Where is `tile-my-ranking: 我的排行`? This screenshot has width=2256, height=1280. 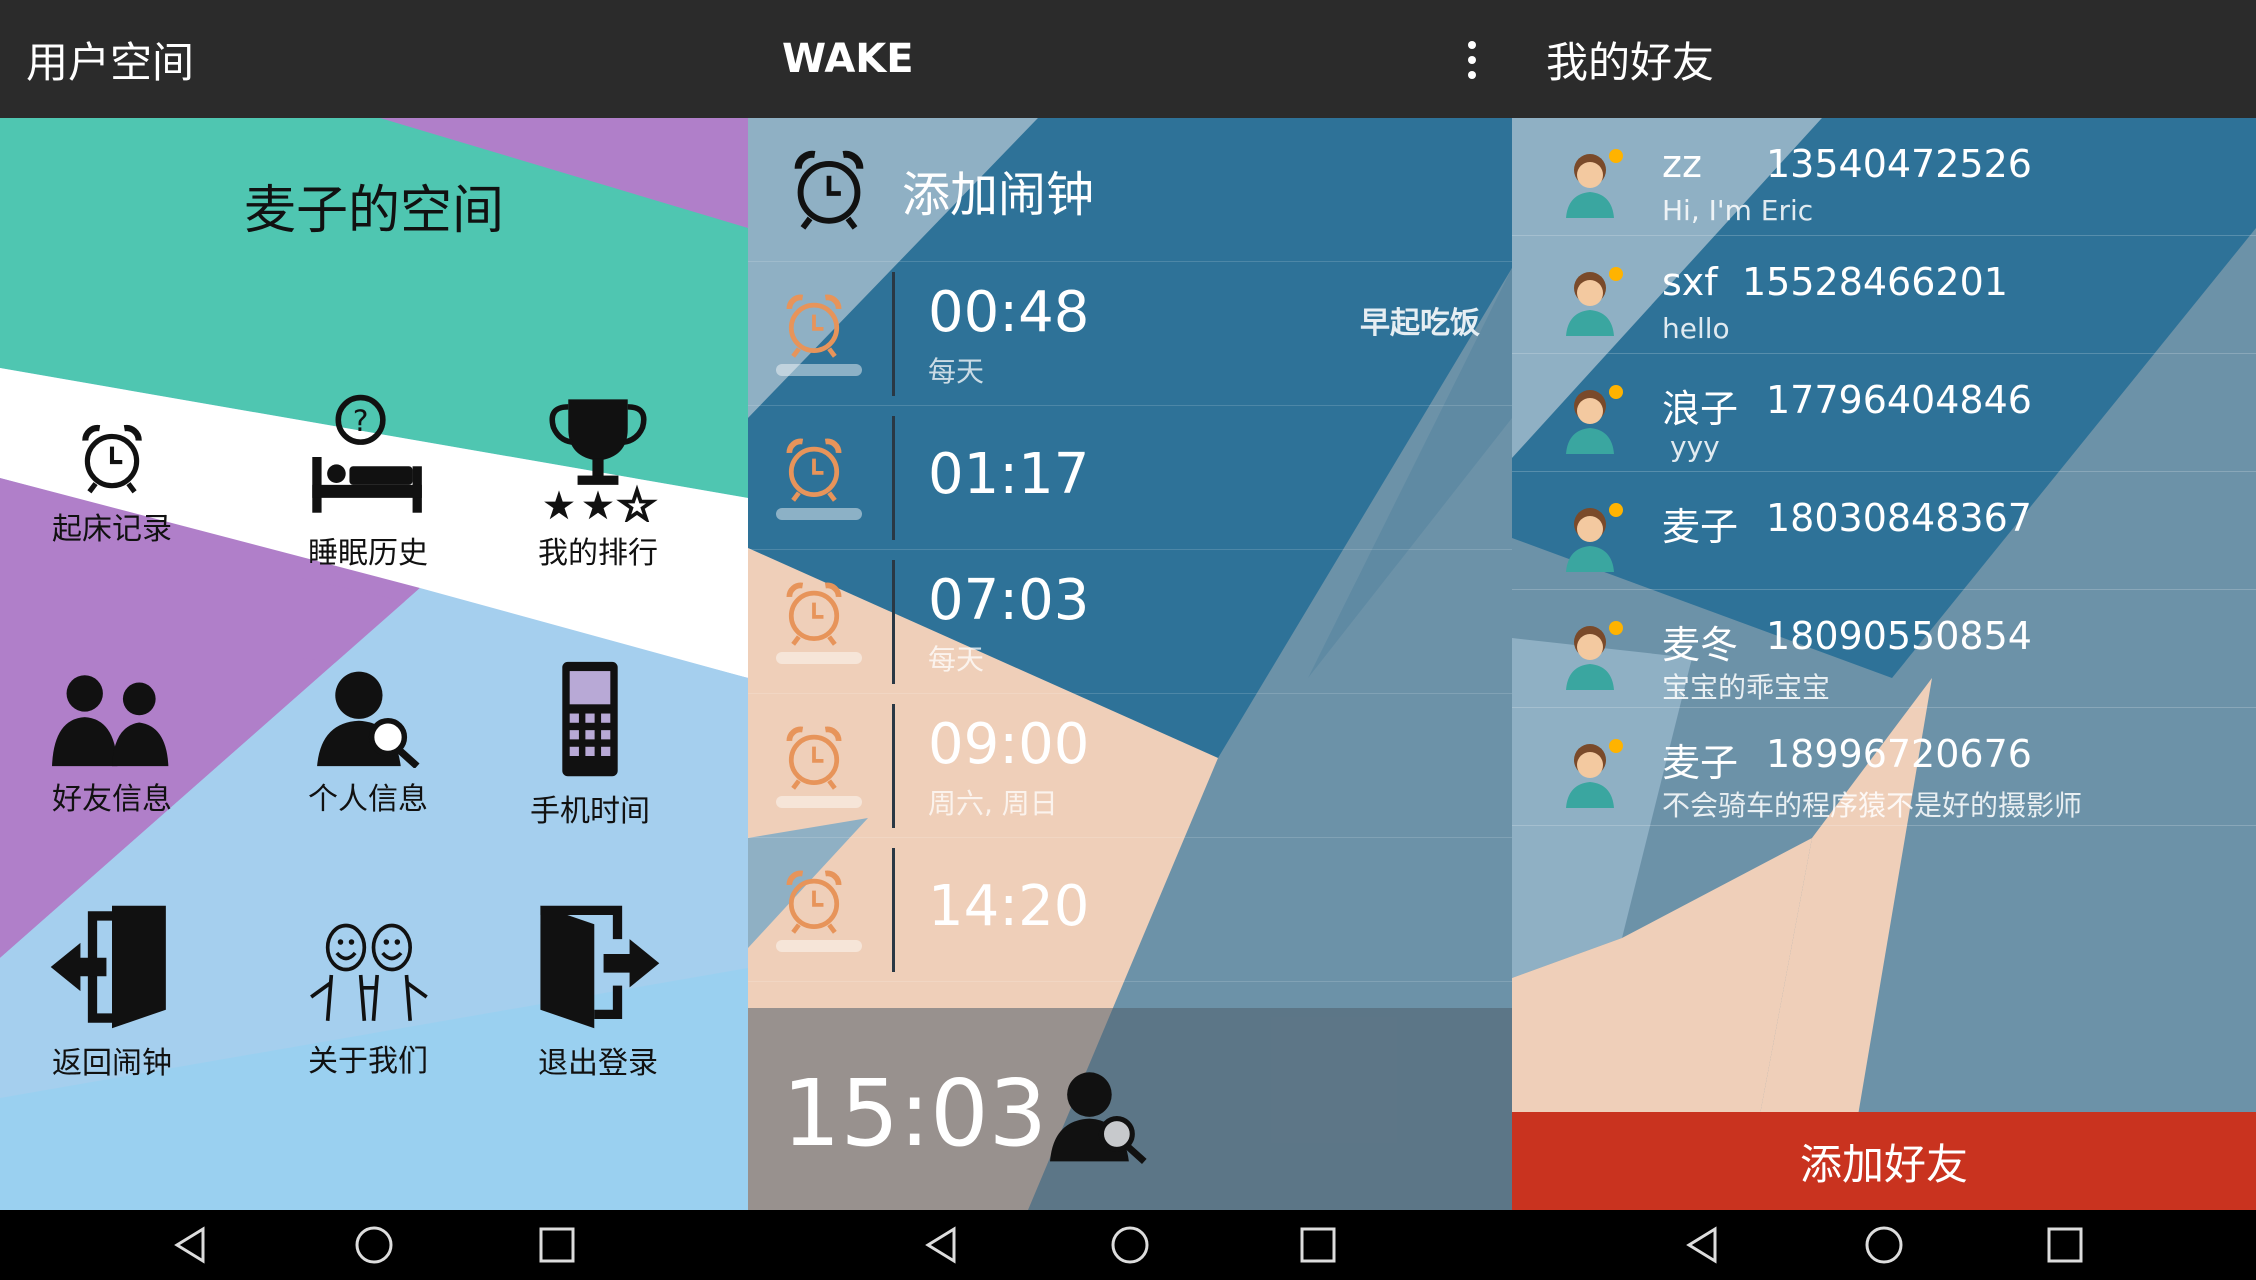 tile-my-ranking: 我的排行 is located at coordinates (598, 482).